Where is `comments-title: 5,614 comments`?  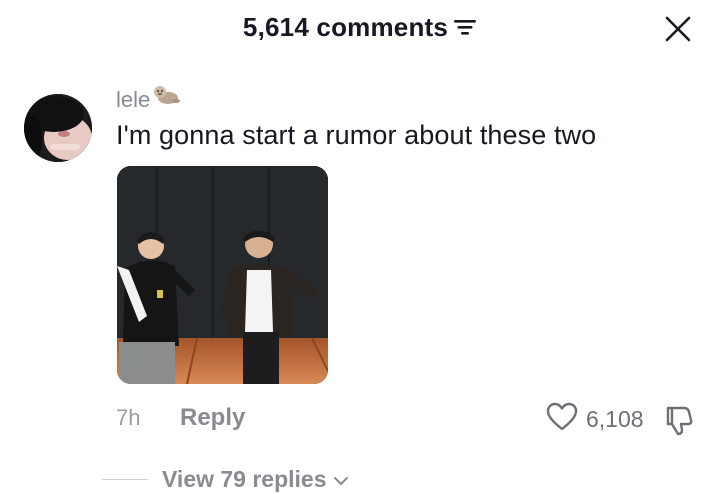
comments-title: 5,614 comments is located at coordinates (359, 27).